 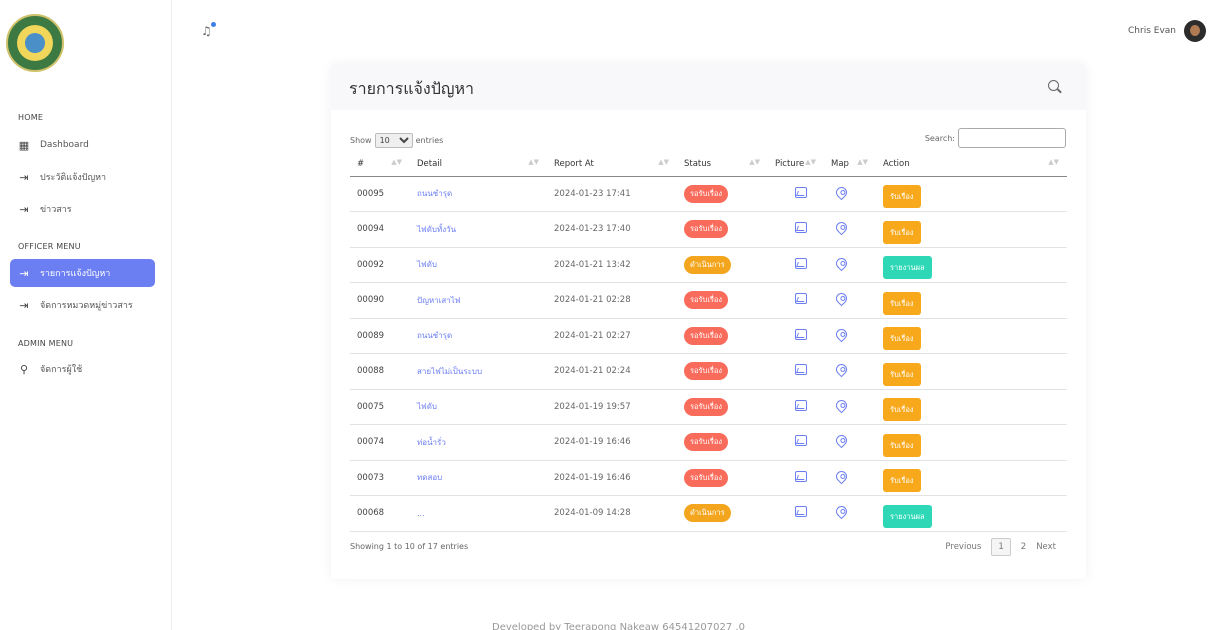 I want to click on page-button: 2, so click(x=1023, y=547).